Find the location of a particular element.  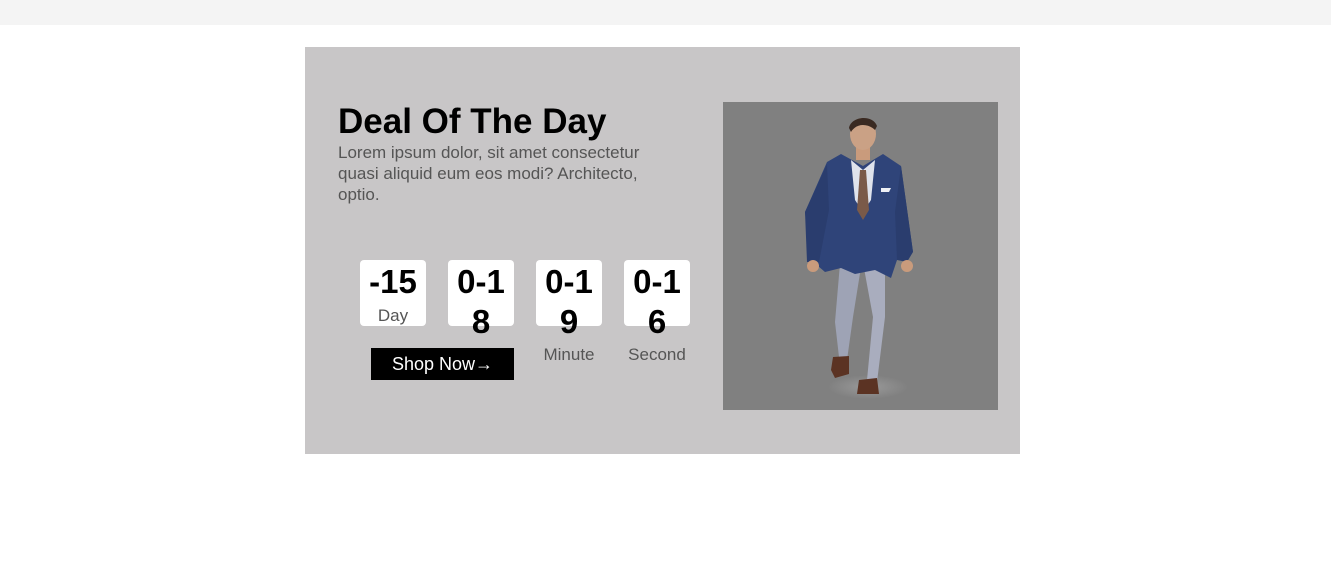

shop-now-button: Shop Now→ is located at coordinates (442, 364).